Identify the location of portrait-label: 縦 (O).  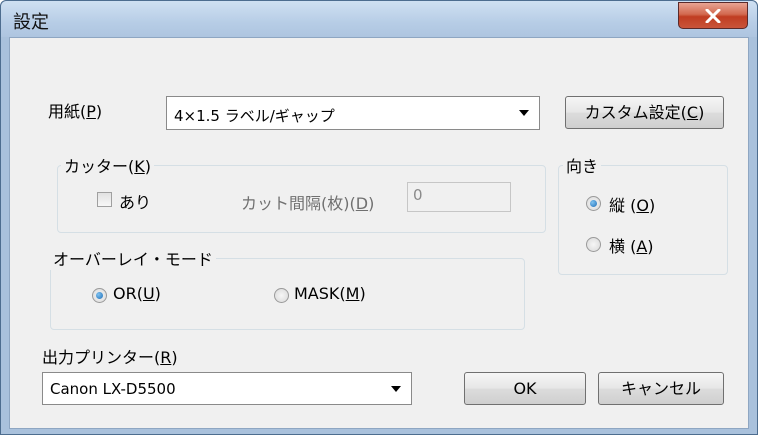
(632, 205).